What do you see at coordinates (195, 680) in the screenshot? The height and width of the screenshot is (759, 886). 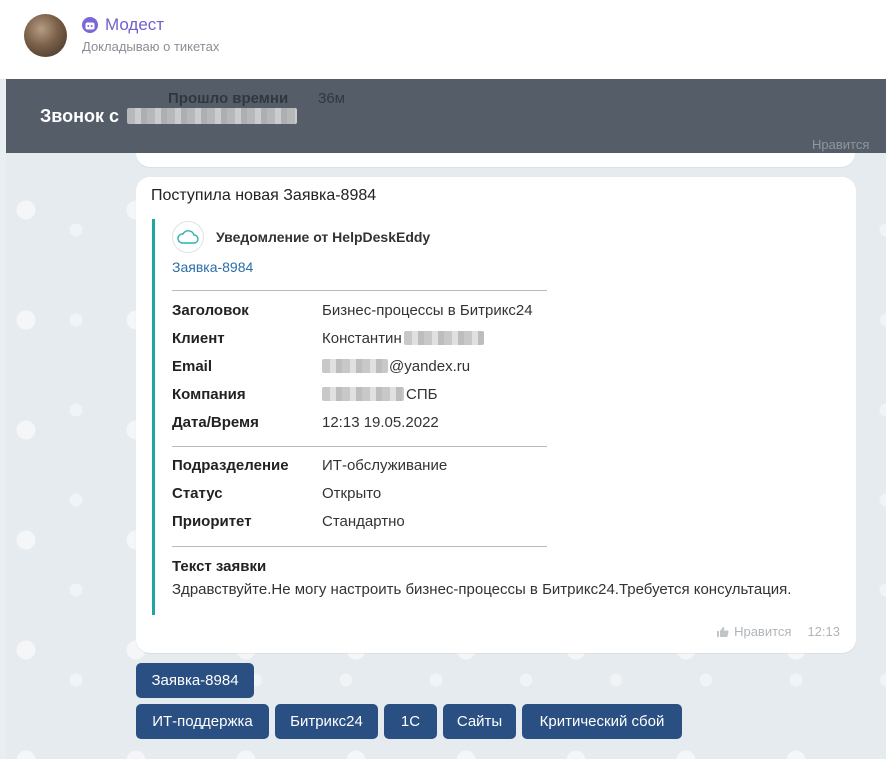 I see `keyboard-button-ticket: Заявка-8984` at bounding box center [195, 680].